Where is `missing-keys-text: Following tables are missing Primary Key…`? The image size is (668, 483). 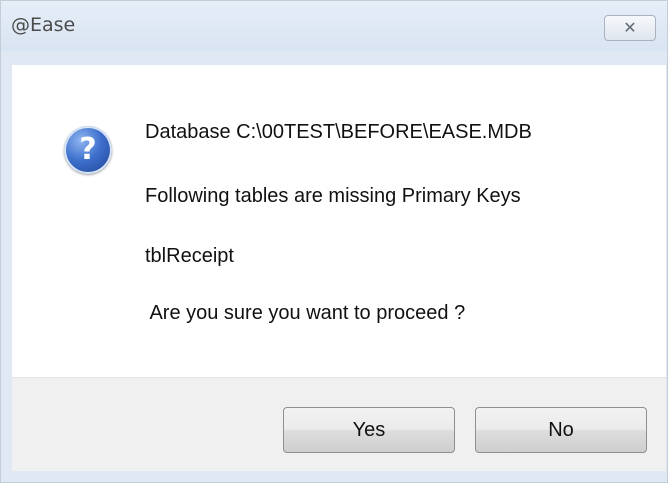 missing-keys-text: Following tables are missing Primary Key… is located at coordinates (333, 196).